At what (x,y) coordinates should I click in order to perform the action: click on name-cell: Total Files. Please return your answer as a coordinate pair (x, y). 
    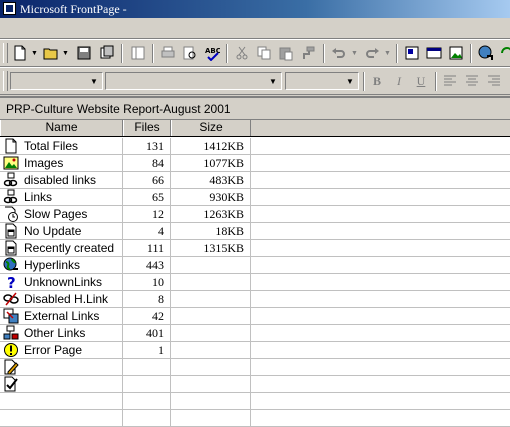
    Looking at the image, I should click on (61, 146).